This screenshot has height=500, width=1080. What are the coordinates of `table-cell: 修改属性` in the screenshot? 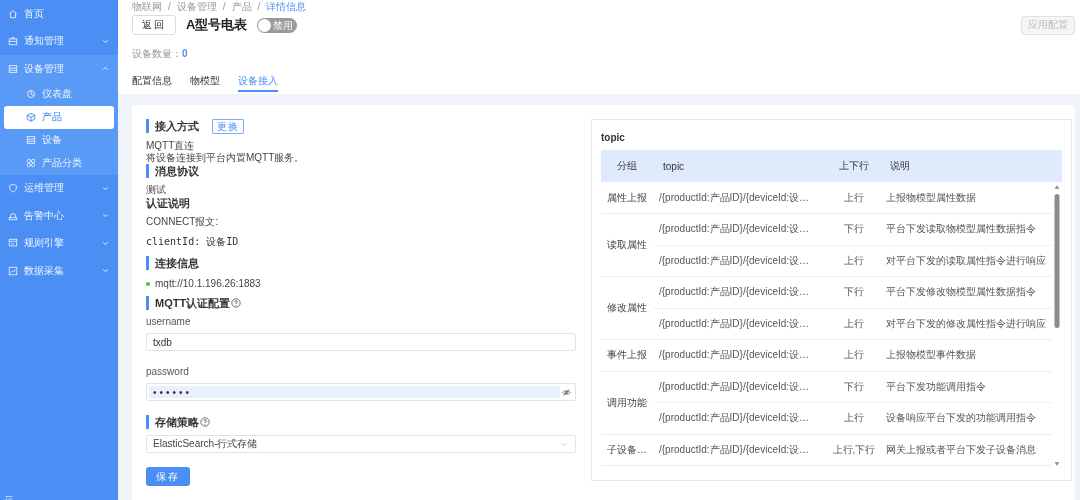 It's located at (627, 308).